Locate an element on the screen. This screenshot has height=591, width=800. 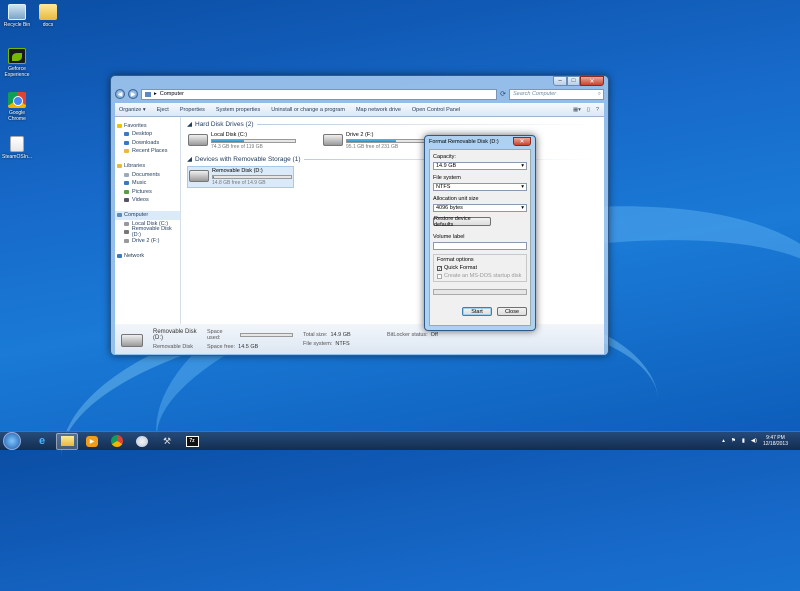
nav-item-documents: Documents is located at coordinates (147, 175).